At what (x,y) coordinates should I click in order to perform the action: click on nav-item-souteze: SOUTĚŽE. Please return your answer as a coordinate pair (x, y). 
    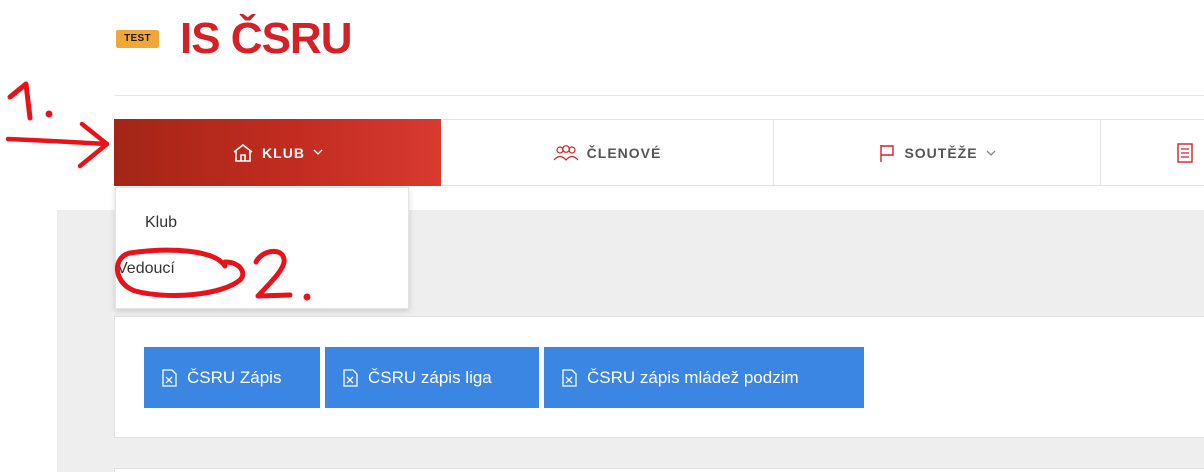
    Looking at the image, I should click on (937, 153).